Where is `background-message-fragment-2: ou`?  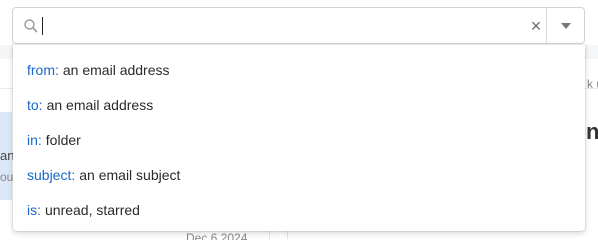
background-message-fragment-2: ou is located at coordinates (7, 177).